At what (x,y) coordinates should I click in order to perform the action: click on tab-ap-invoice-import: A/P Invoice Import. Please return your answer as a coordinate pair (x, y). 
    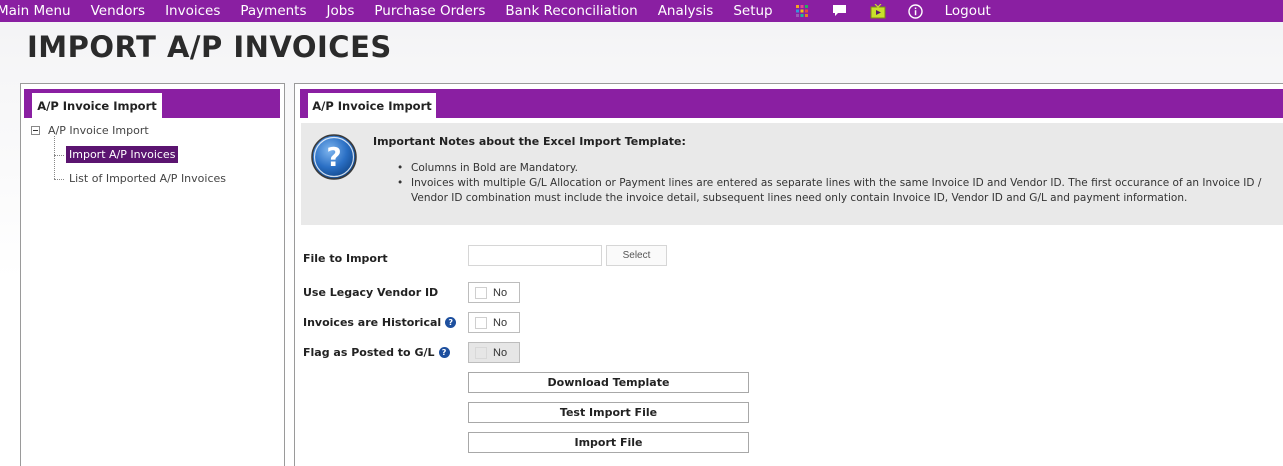
    Looking at the image, I should click on (372, 105).